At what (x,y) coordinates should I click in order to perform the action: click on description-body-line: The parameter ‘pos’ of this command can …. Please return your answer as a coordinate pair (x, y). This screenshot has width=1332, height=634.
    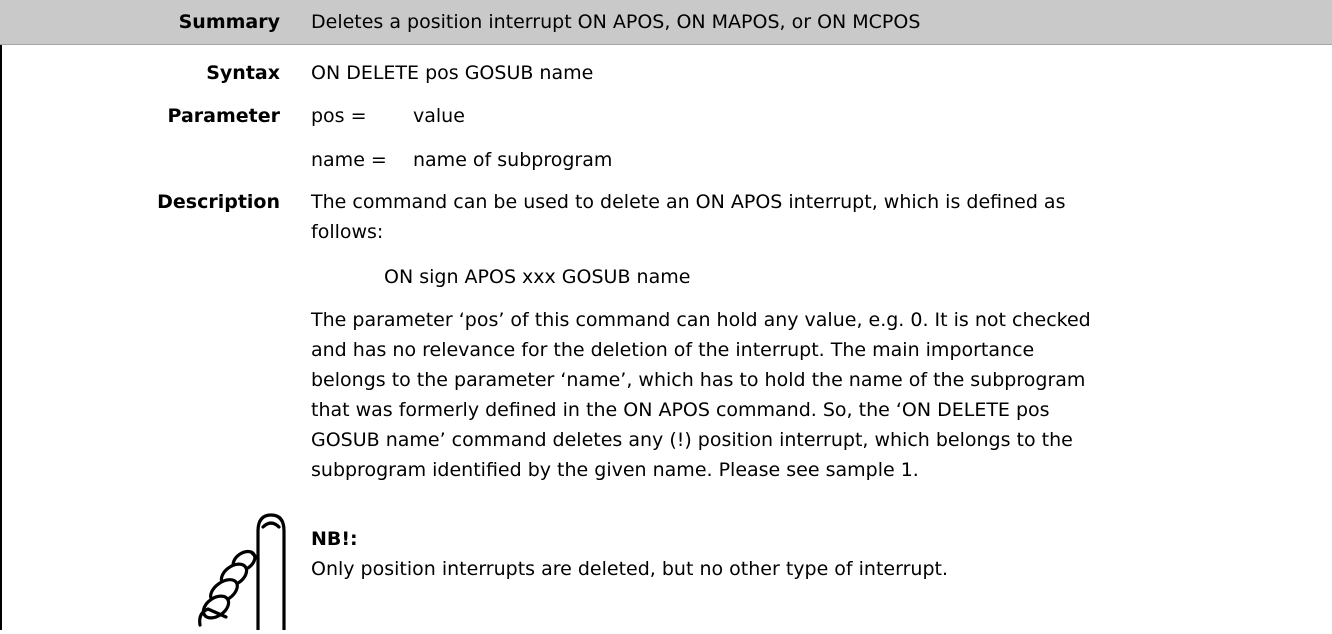
    Looking at the image, I should click on (701, 320).